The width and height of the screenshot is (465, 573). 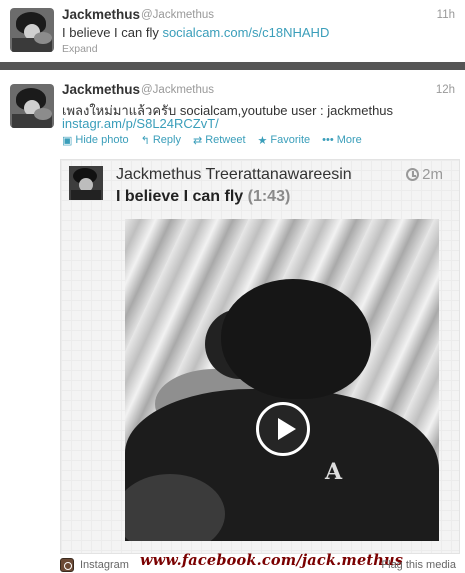 I want to click on favorite-label: Favorite, so click(x=290, y=140).